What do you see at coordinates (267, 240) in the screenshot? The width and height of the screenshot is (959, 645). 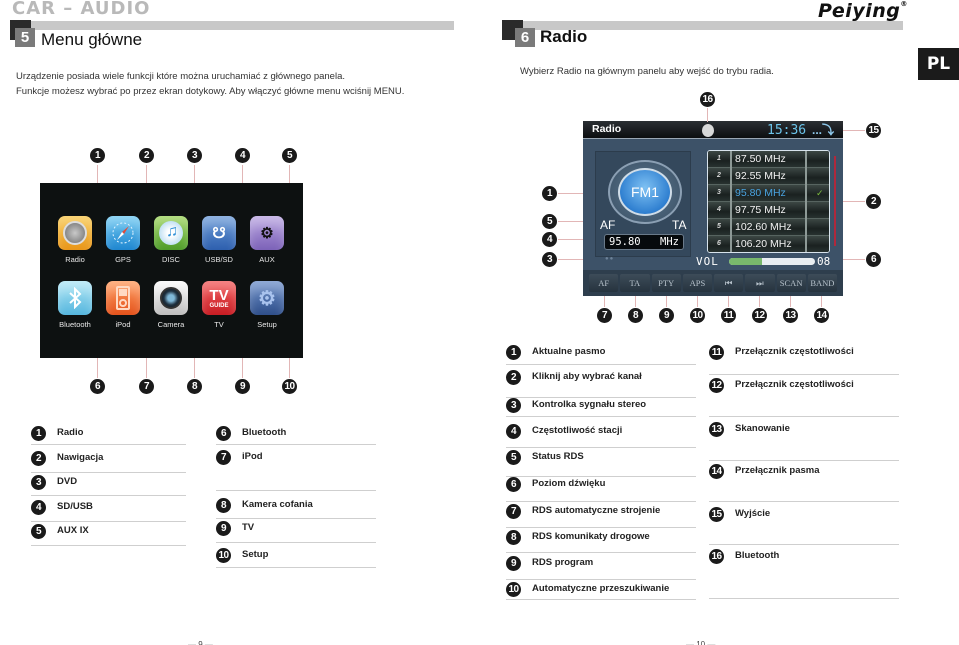 I see `app-aux: ⚙ AUX` at bounding box center [267, 240].